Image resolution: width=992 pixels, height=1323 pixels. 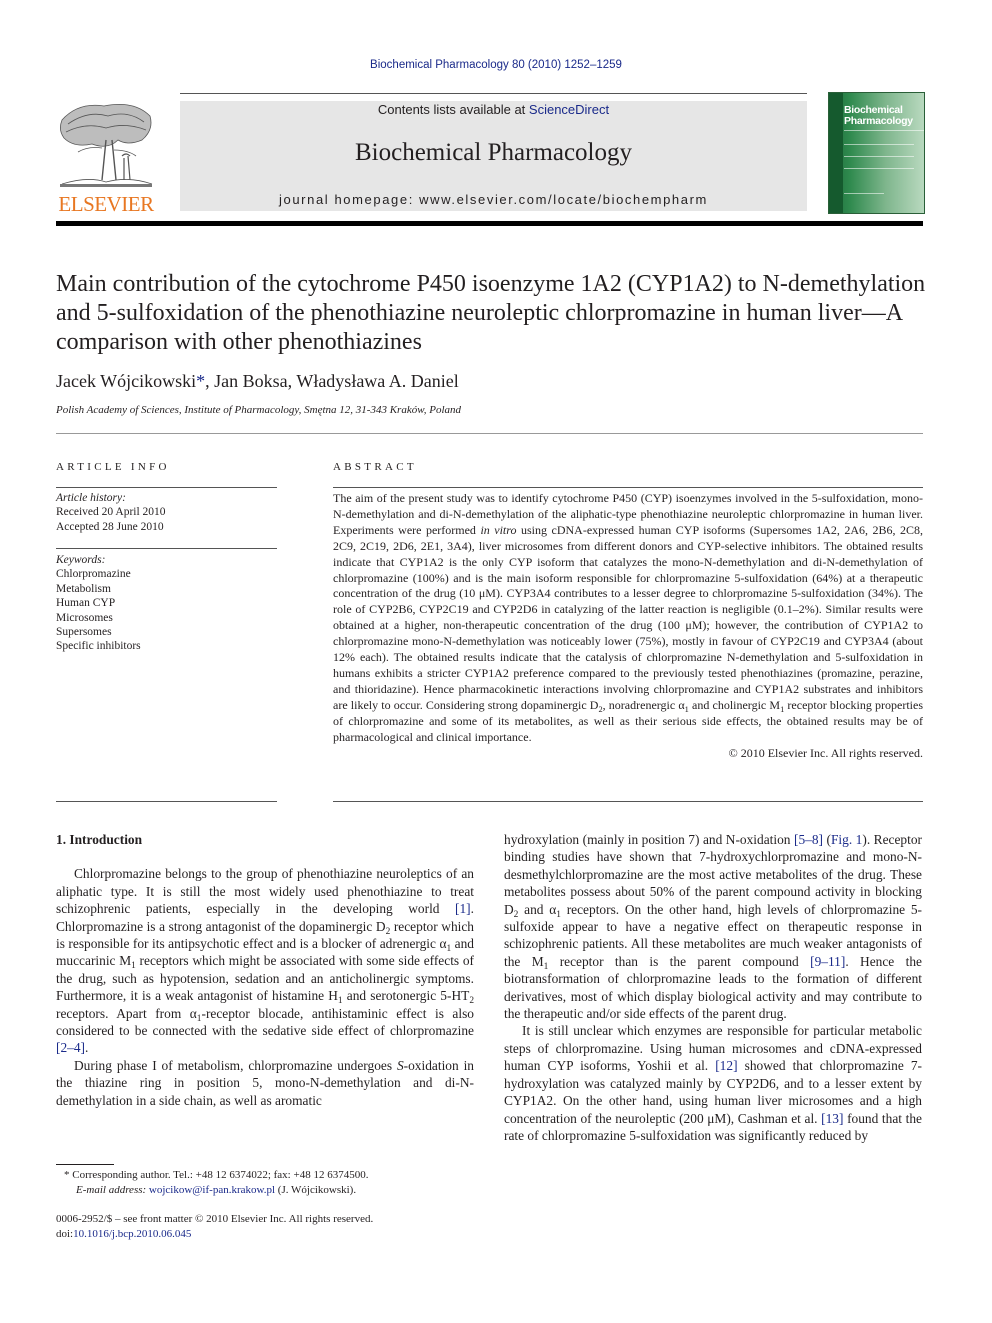 I want to click on elsevier-logo: ELSEVIER, so click(x=106, y=158).